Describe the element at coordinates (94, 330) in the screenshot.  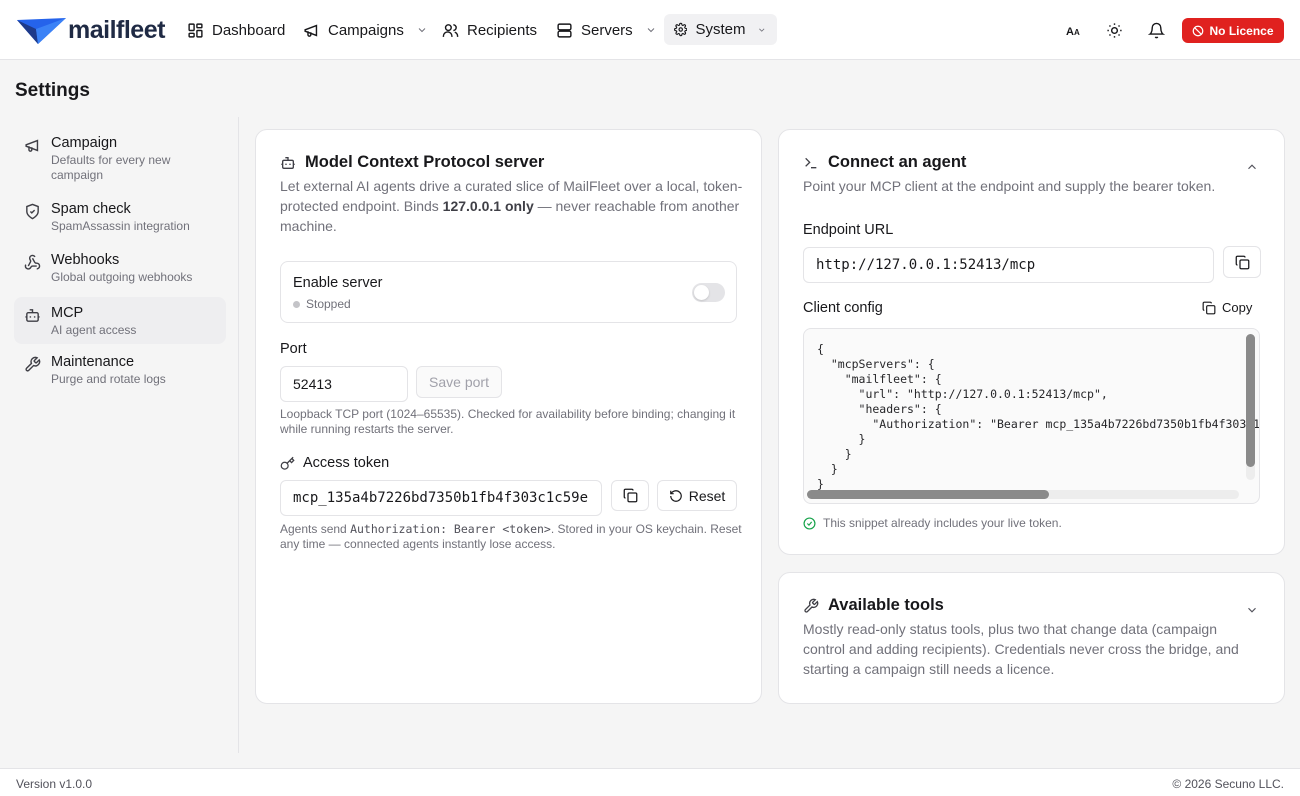
I see `sidebar-item-subtitle: AI agent access` at that location.